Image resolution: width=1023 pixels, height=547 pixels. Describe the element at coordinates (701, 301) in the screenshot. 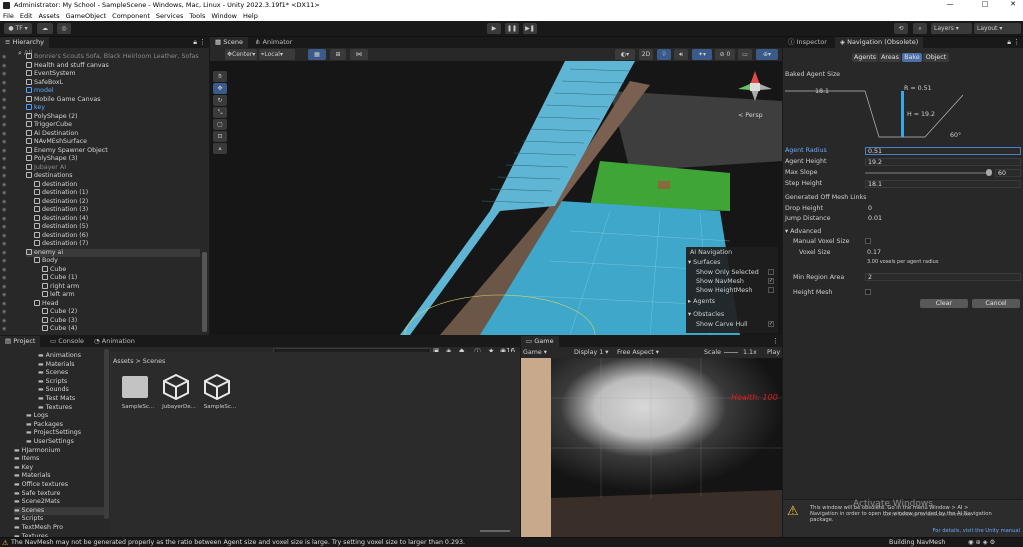

I see `agents-foldout: ▸ Agents` at that location.